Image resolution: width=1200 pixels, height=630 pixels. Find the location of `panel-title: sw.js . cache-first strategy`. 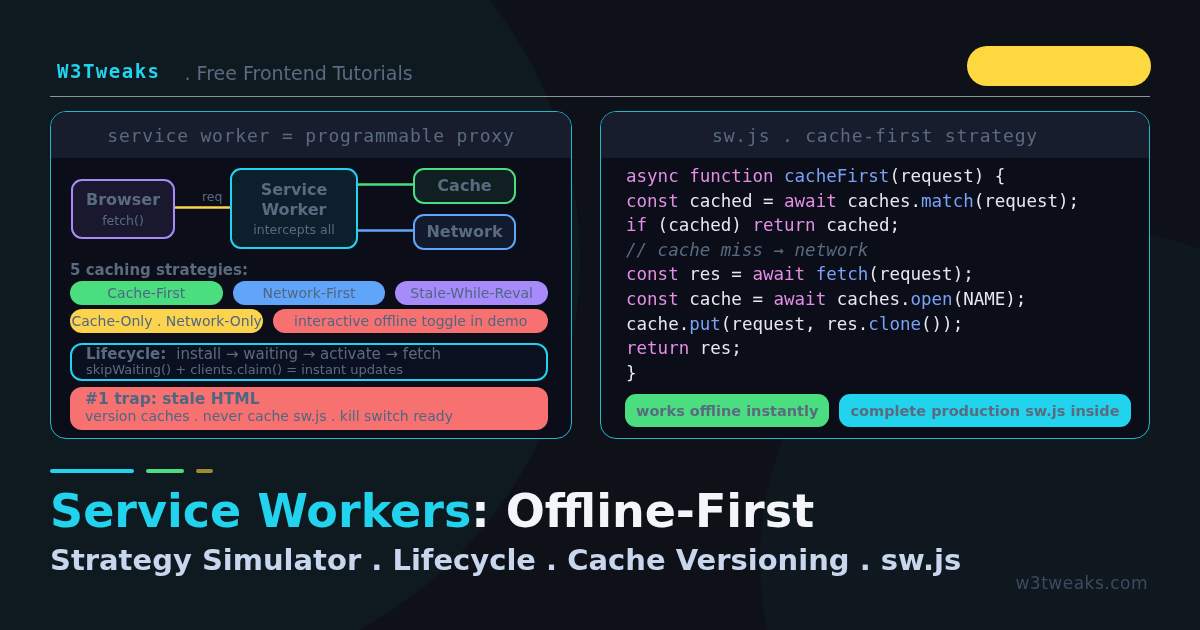

panel-title: sw.js . cache-first strategy is located at coordinates (875, 135).